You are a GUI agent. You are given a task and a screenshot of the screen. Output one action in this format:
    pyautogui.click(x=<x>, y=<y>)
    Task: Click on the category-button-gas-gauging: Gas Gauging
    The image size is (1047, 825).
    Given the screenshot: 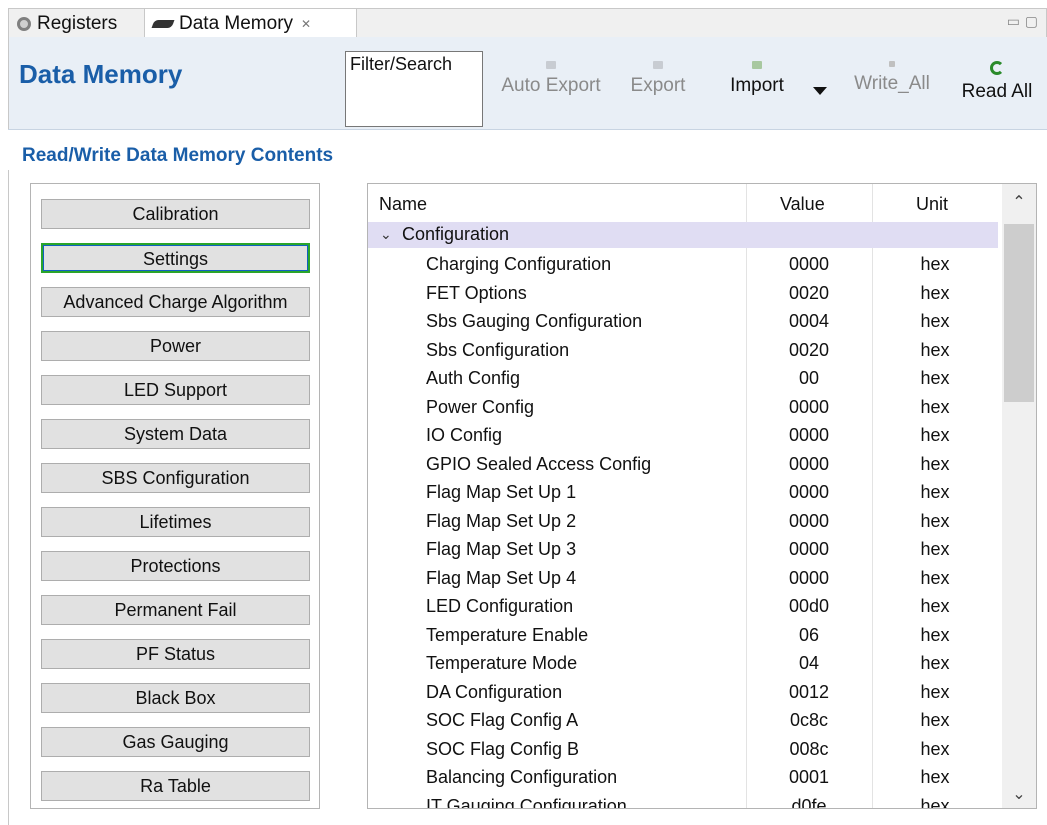 What is the action you would take?
    pyautogui.click(x=175, y=742)
    